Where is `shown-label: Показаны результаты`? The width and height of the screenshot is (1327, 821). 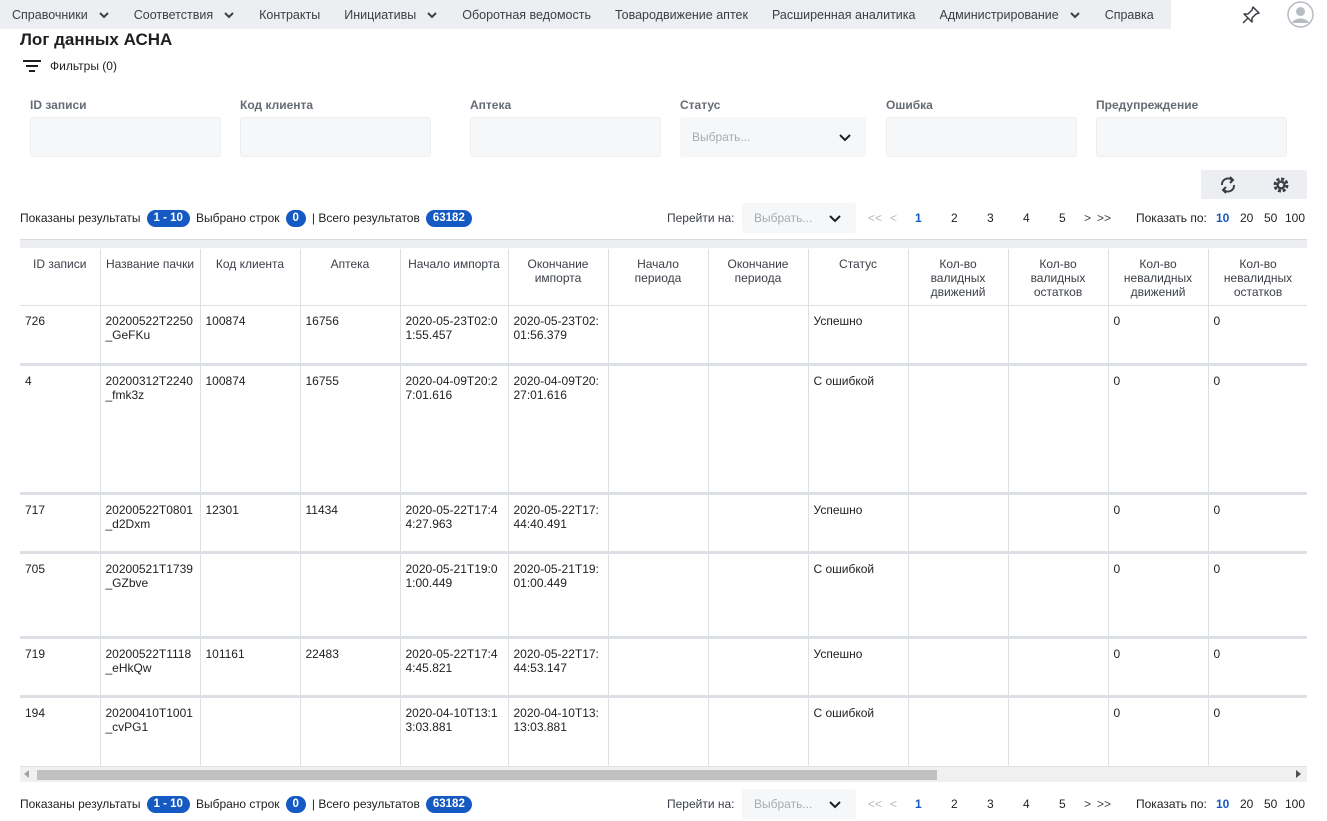 shown-label: Показаны результаты is located at coordinates (80, 218).